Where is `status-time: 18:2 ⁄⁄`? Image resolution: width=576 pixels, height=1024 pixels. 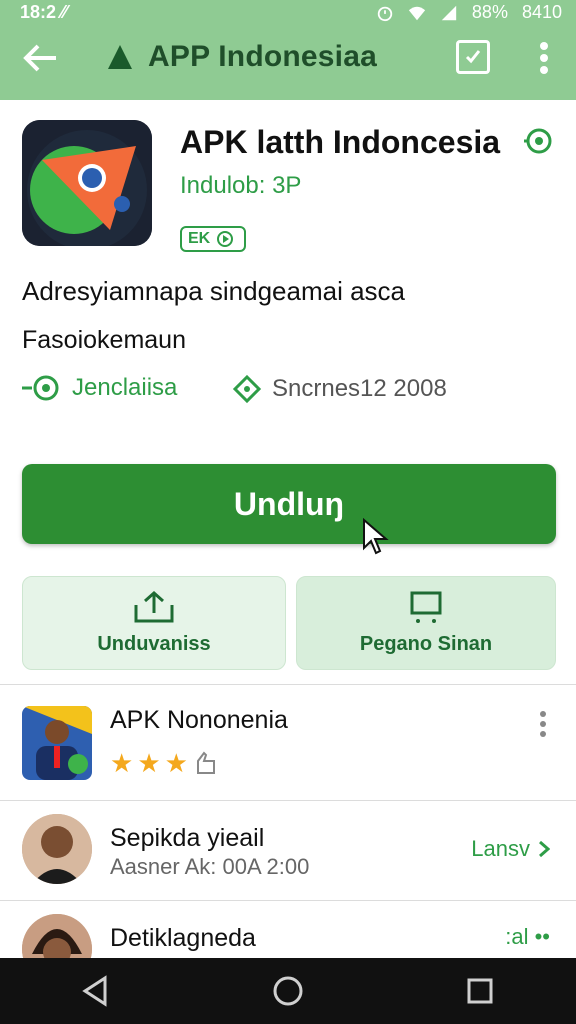
status-time: 18:2 ⁄⁄ is located at coordinates (44, 12).